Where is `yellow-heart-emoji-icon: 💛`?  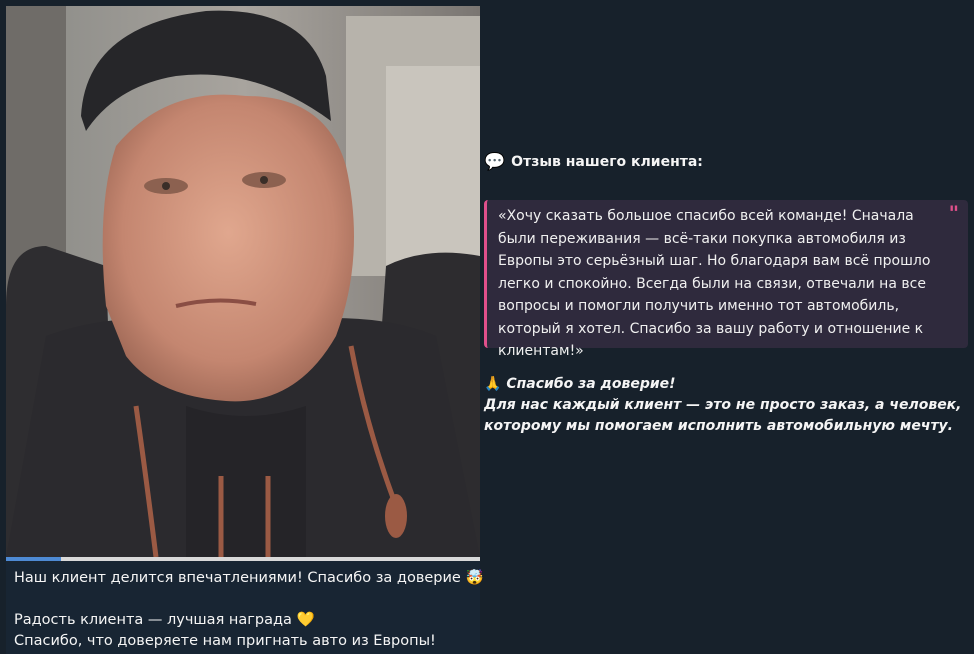 yellow-heart-emoji-icon: 💛 is located at coordinates (305, 620).